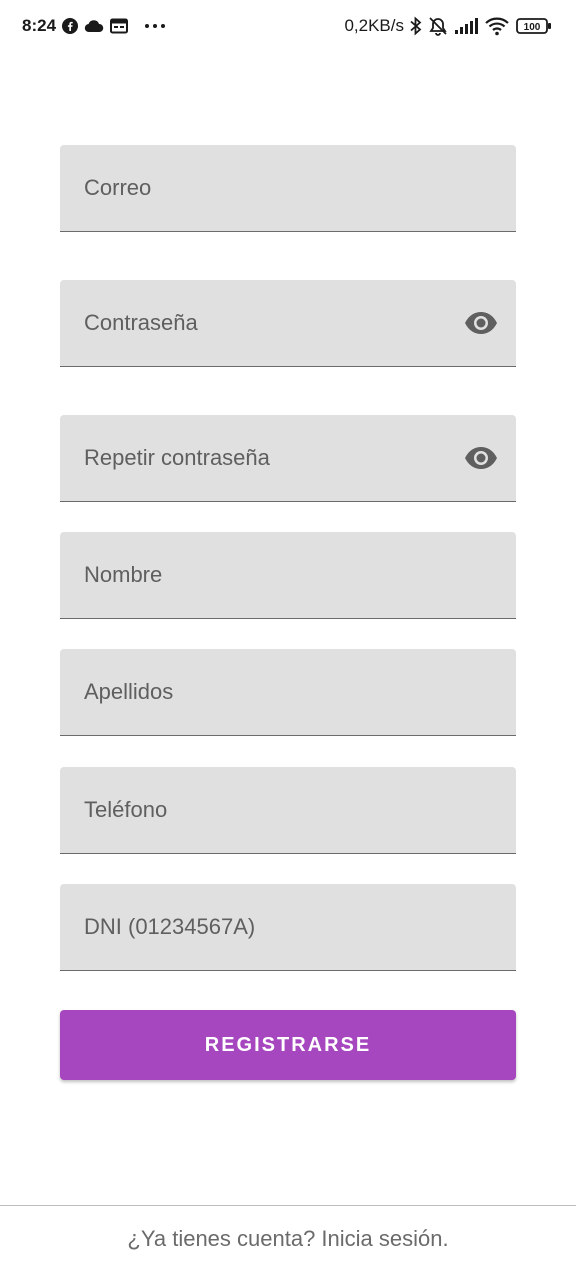 The height and width of the screenshot is (1280, 576). What do you see at coordinates (466, 26) in the screenshot?
I see `signal-icon` at bounding box center [466, 26].